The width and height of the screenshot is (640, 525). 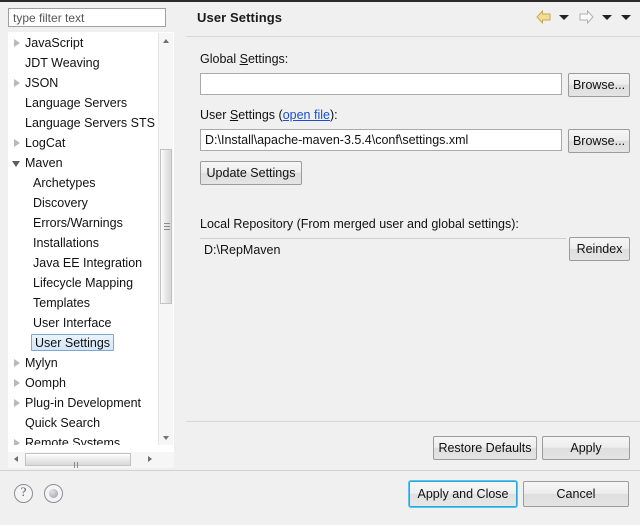 I want to click on tree-row-content: Plug-in Development, so click(x=83, y=403).